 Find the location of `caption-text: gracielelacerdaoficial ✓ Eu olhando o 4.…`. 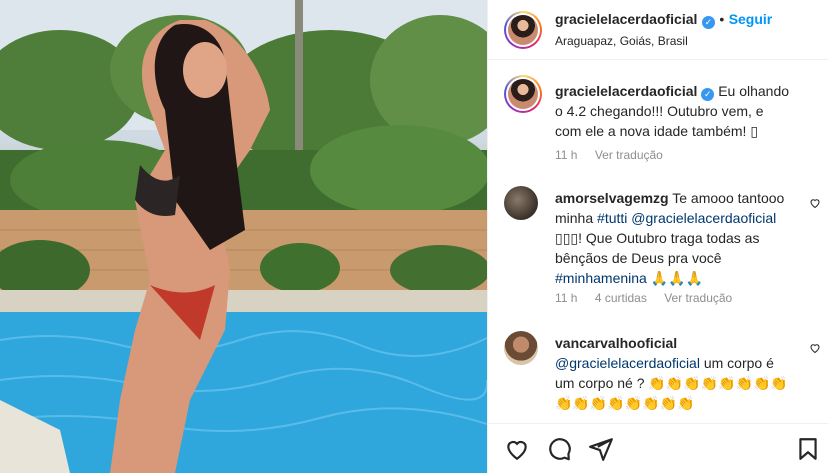

caption-text: gracielelacerdaoficial ✓ Eu olhando o 4.… is located at coordinates (674, 111).